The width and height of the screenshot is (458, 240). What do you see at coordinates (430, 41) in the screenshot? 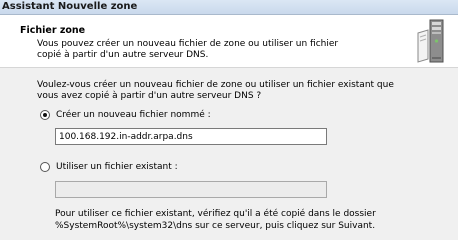
I see `server-icon` at bounding box center [430, 41].